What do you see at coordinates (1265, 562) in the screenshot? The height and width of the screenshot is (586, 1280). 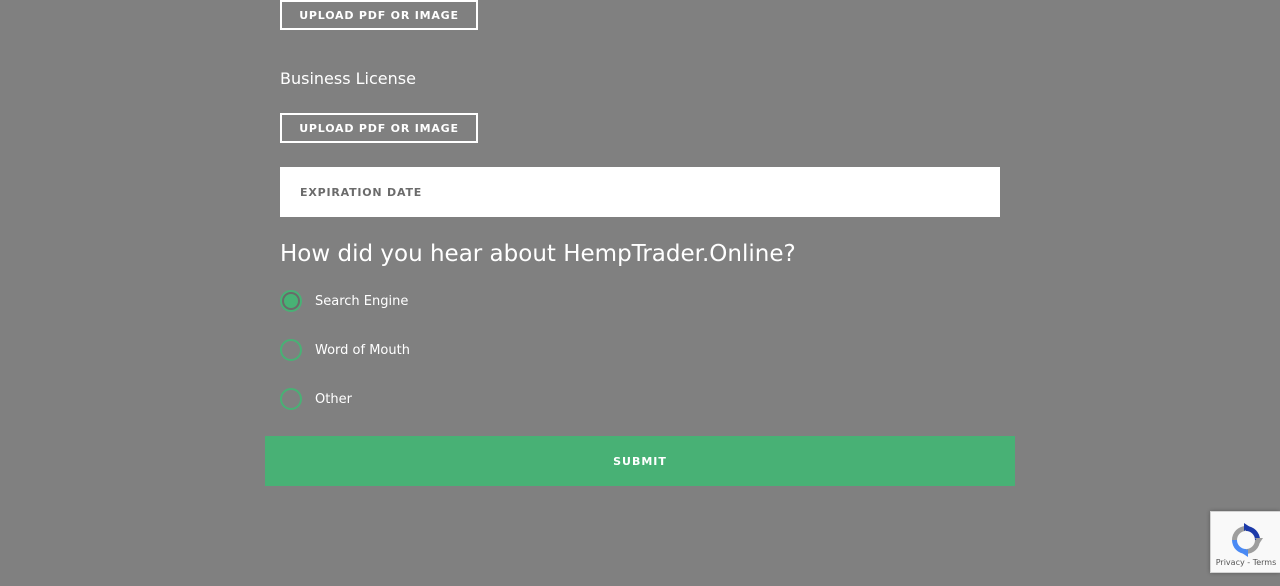 I see `terms-link: Terms` at bounding box center [1265, 562].